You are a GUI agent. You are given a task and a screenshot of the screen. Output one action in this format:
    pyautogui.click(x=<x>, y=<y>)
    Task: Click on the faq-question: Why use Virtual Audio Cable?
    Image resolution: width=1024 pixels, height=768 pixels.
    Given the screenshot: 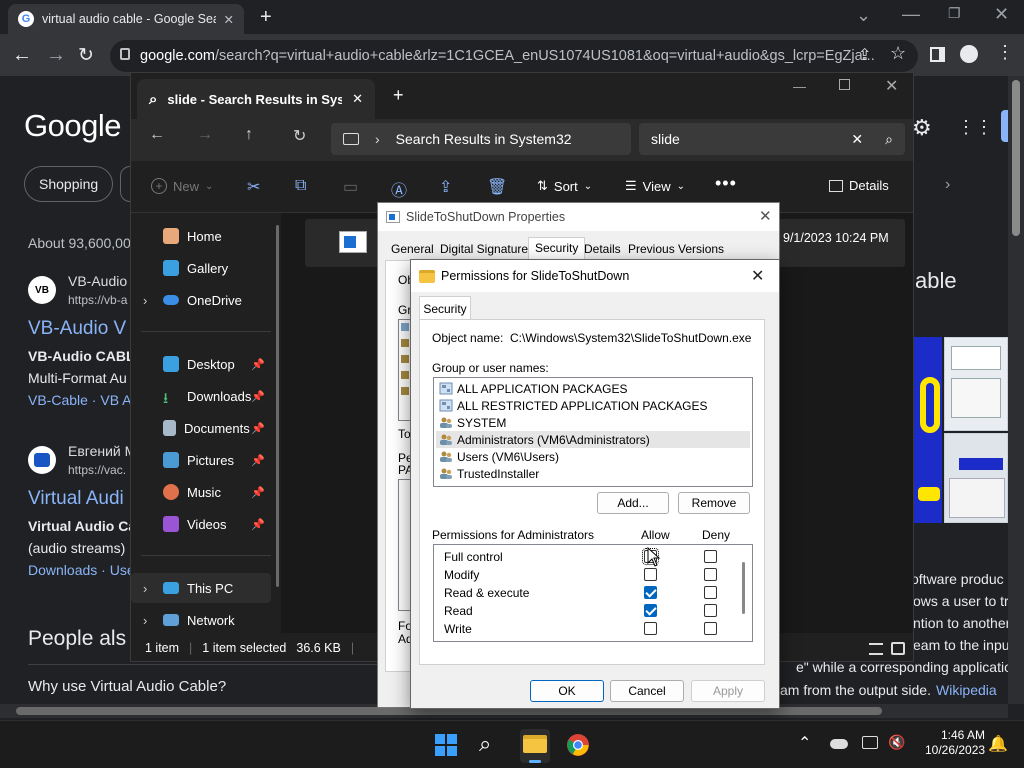 What is the action you would take?
    pyautogui.click(x=127, y=686)
    